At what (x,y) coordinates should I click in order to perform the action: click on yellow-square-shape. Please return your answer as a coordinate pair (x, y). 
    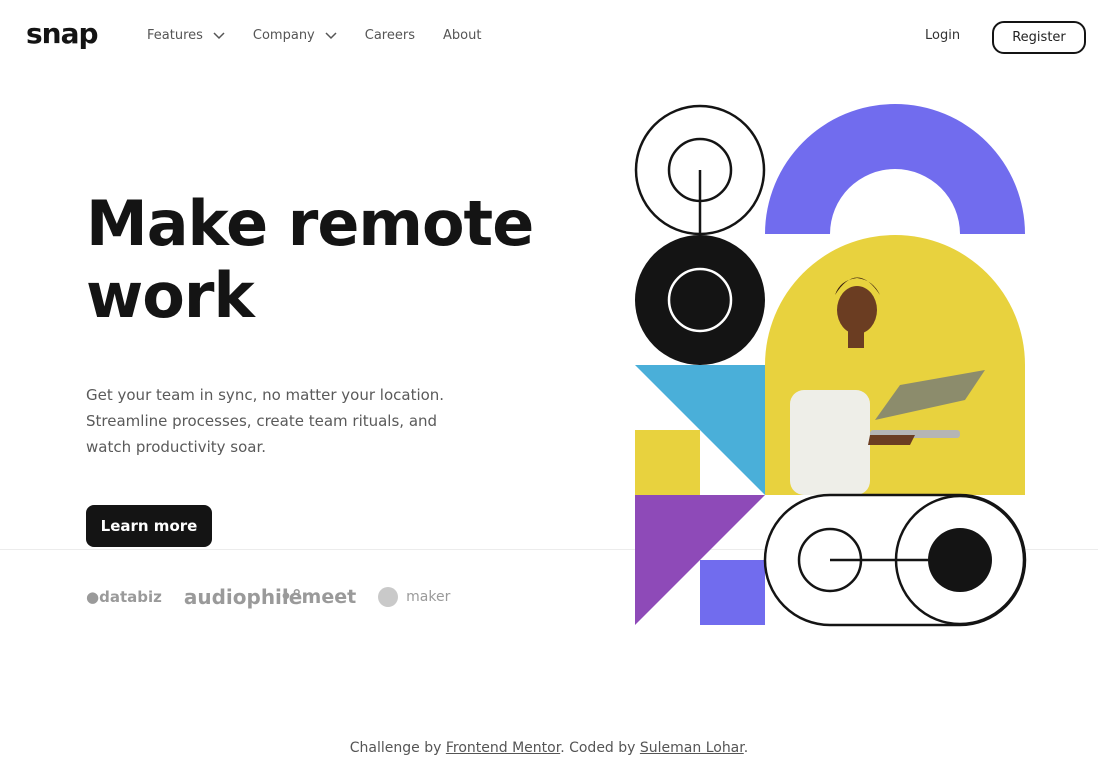
    Looking at the image, I should click on (667, 462).